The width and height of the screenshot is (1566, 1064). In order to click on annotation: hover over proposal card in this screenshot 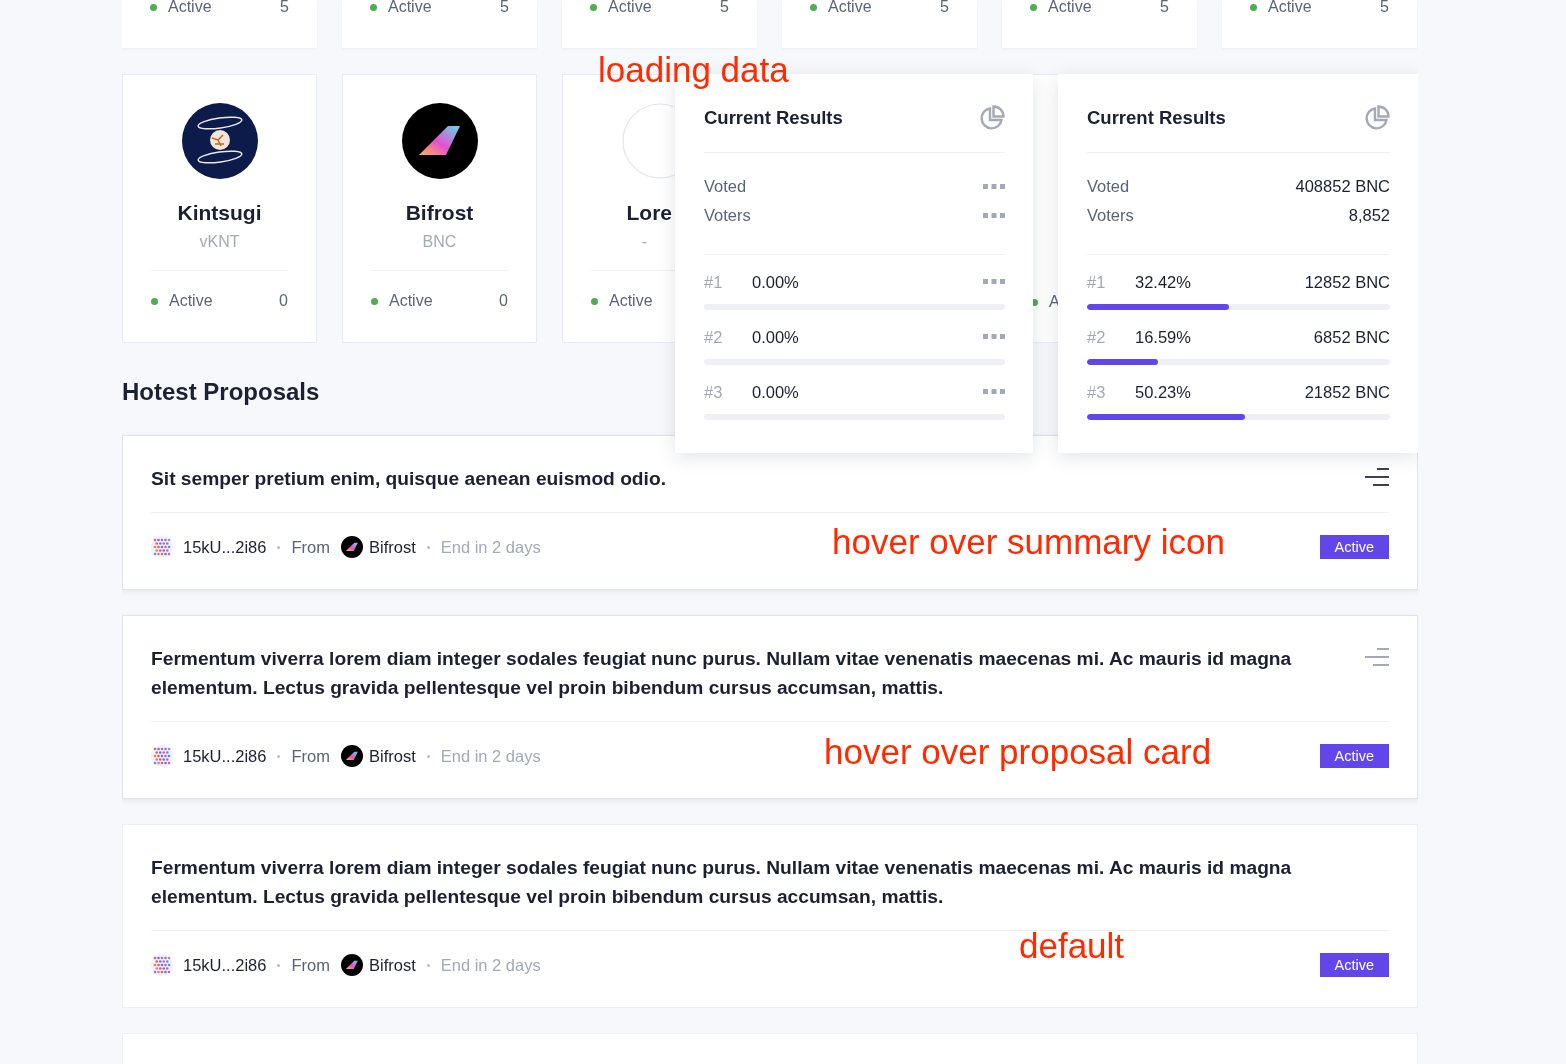, I will do `click(1018, 752)`.